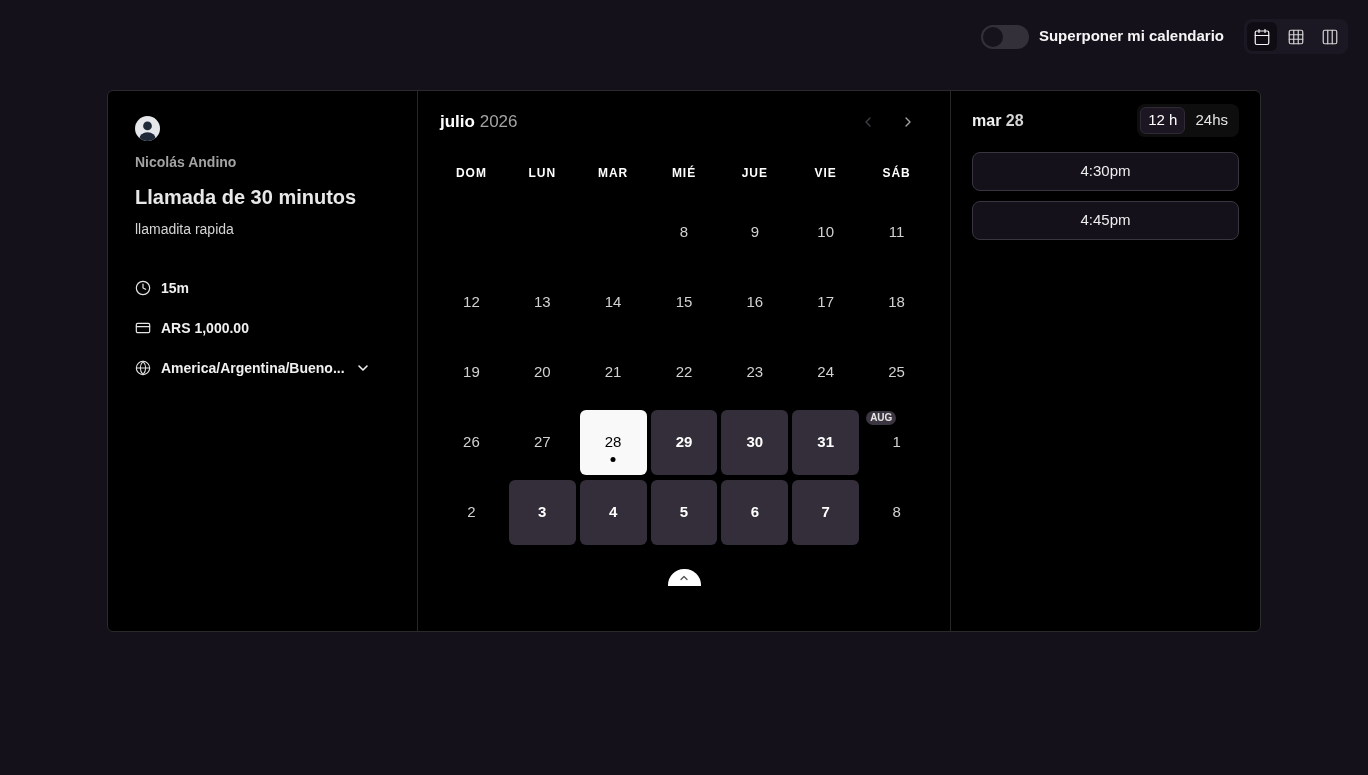  I want to click on day-number: 23, so click(755, 372).